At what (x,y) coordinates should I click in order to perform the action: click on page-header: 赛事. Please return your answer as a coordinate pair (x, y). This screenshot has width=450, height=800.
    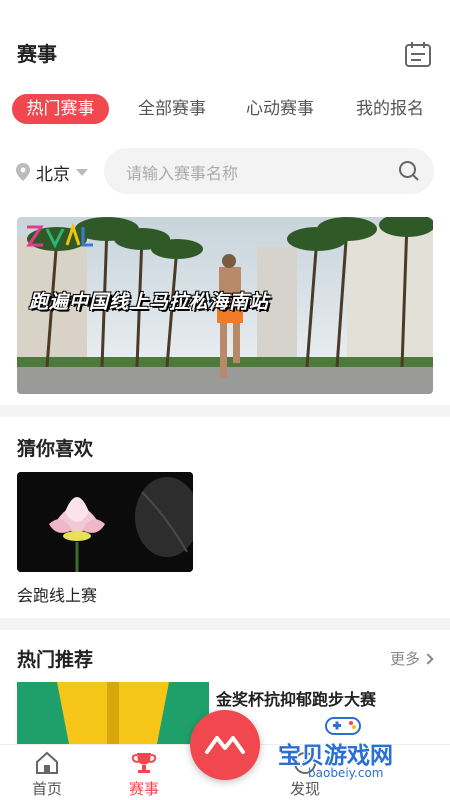
    Looking at the image, I should click on (225, 41).